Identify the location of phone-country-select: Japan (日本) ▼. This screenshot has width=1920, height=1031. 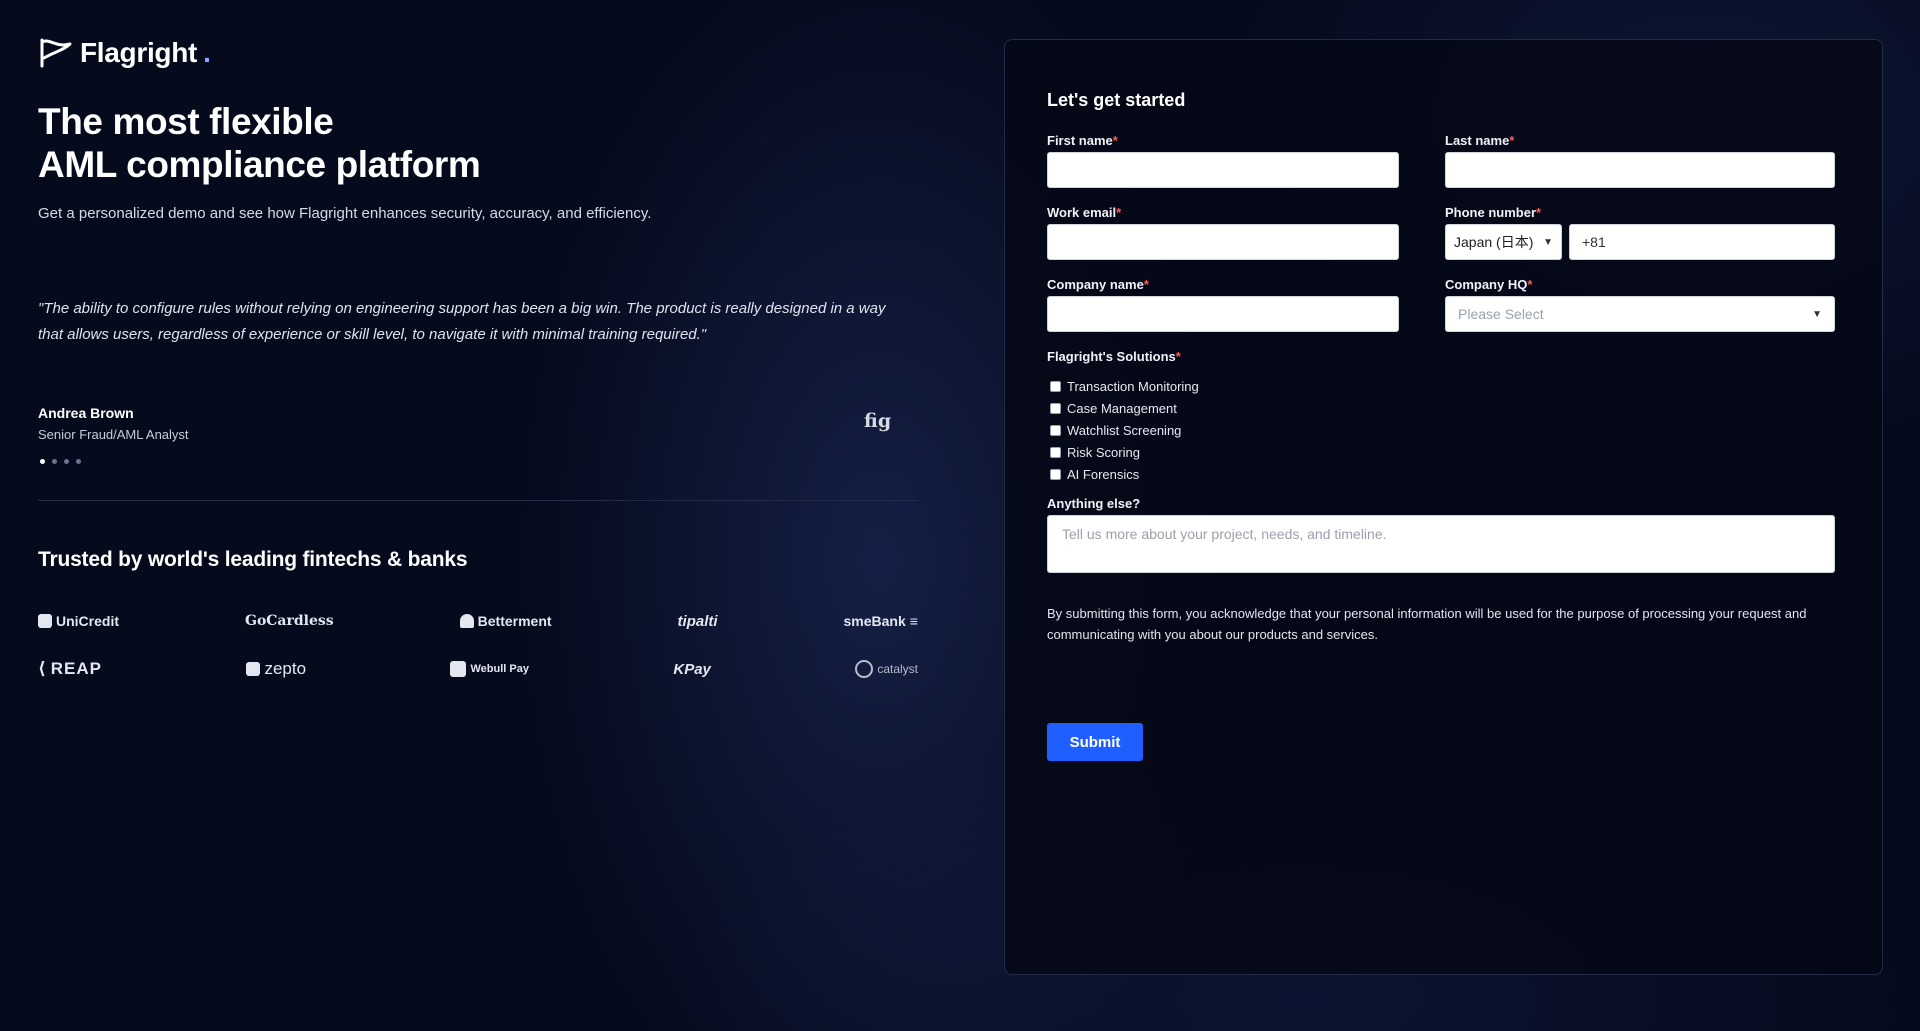
(1503, 242).